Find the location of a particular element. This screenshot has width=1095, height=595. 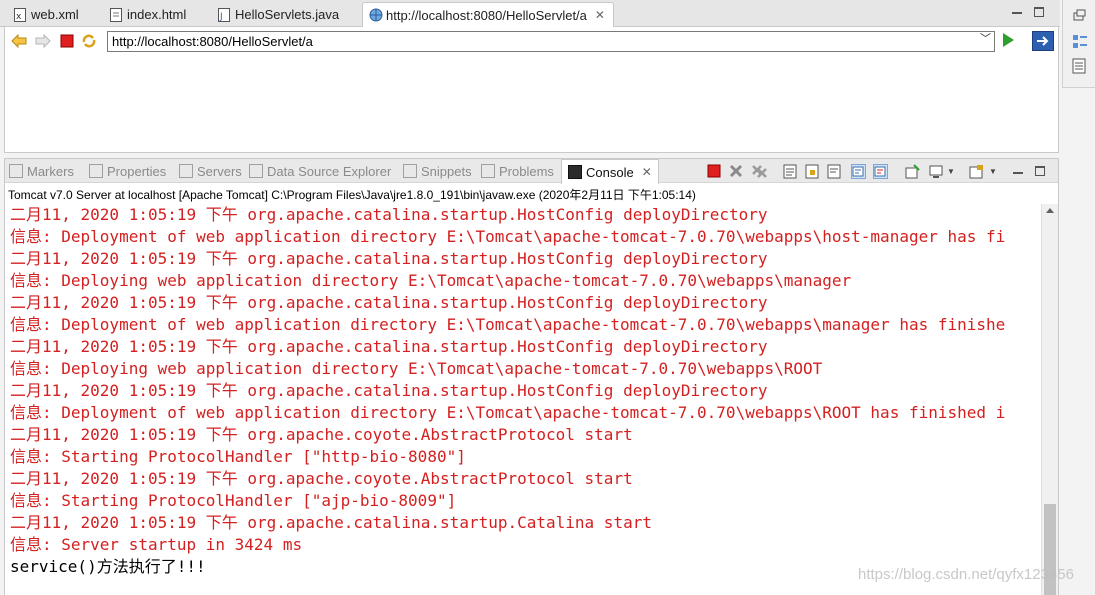

tab-label: Properties is located at coordinates (137, 171).